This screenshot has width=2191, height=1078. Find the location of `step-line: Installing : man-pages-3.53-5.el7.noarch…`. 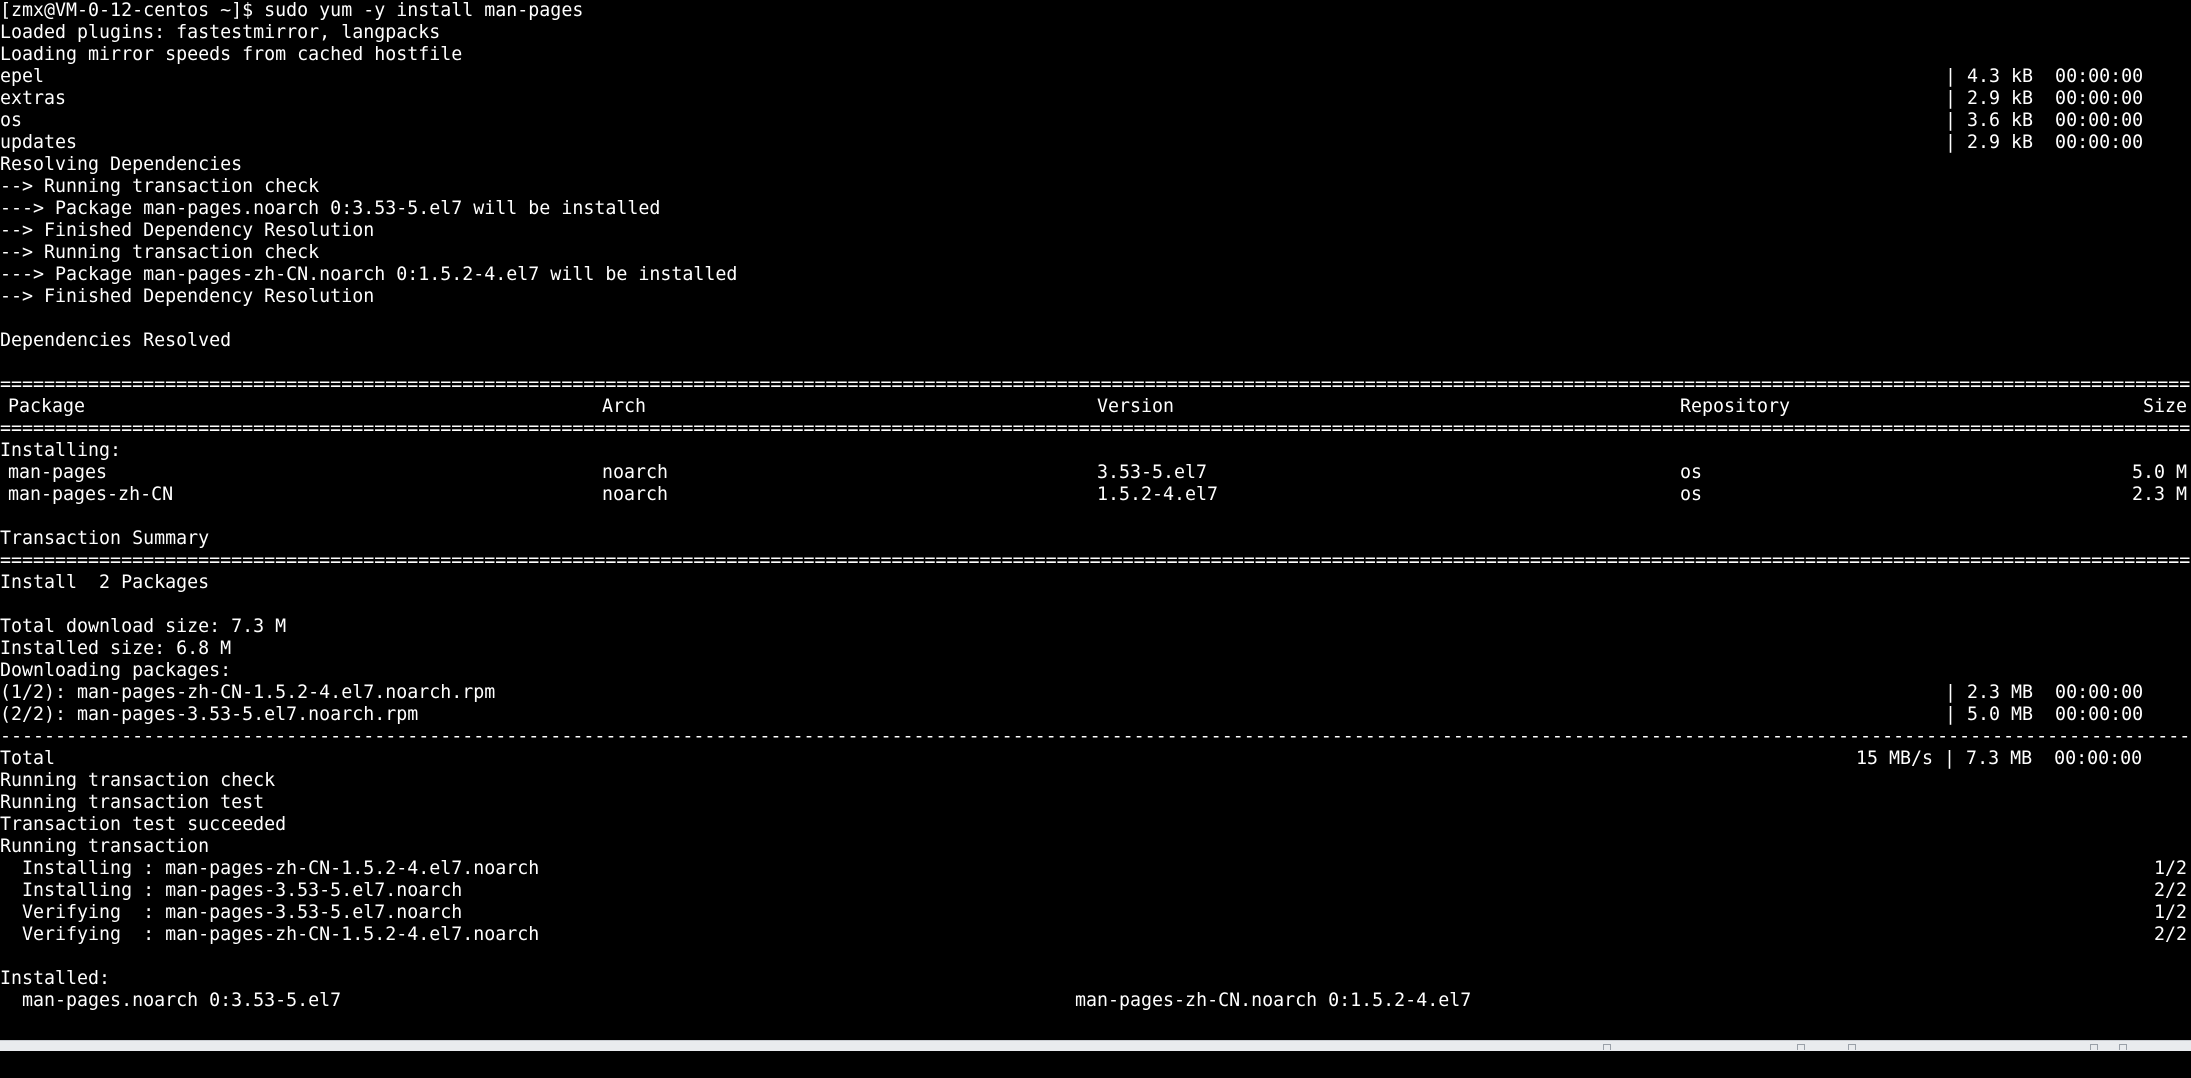

step-line: Installing : man-pages-3.53-5.el7.noarch… is located at coordinates (1095, 891).